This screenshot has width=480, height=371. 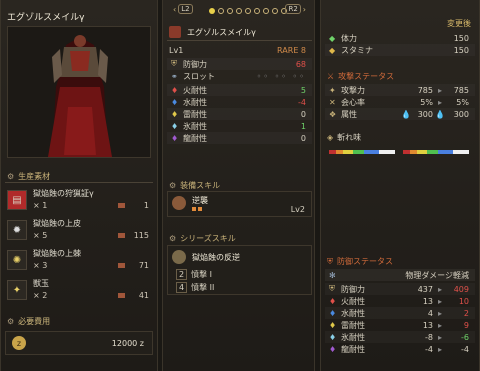 What do you see at coordinates (195, 138) in the screenshot?
I see `resist-label: 龍耐性` at bounding box center [195, 138].